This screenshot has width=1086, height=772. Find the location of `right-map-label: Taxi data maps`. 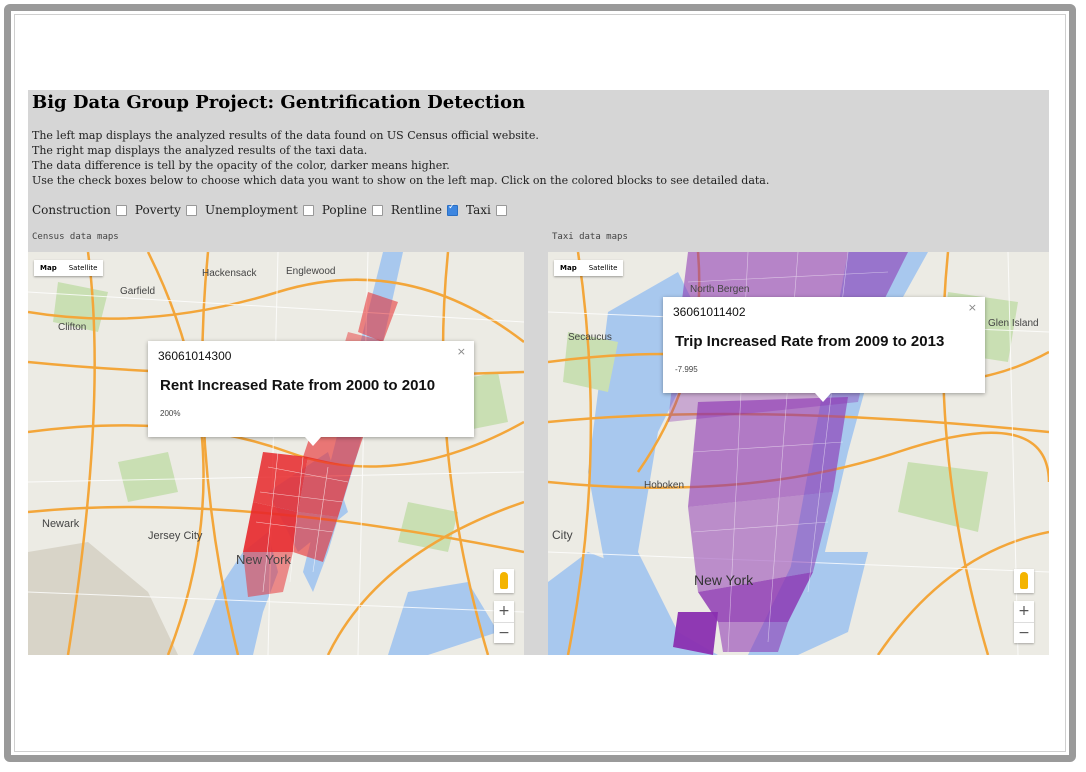

right-map-label: Taxi data maps is located at coordinates (590, 237).